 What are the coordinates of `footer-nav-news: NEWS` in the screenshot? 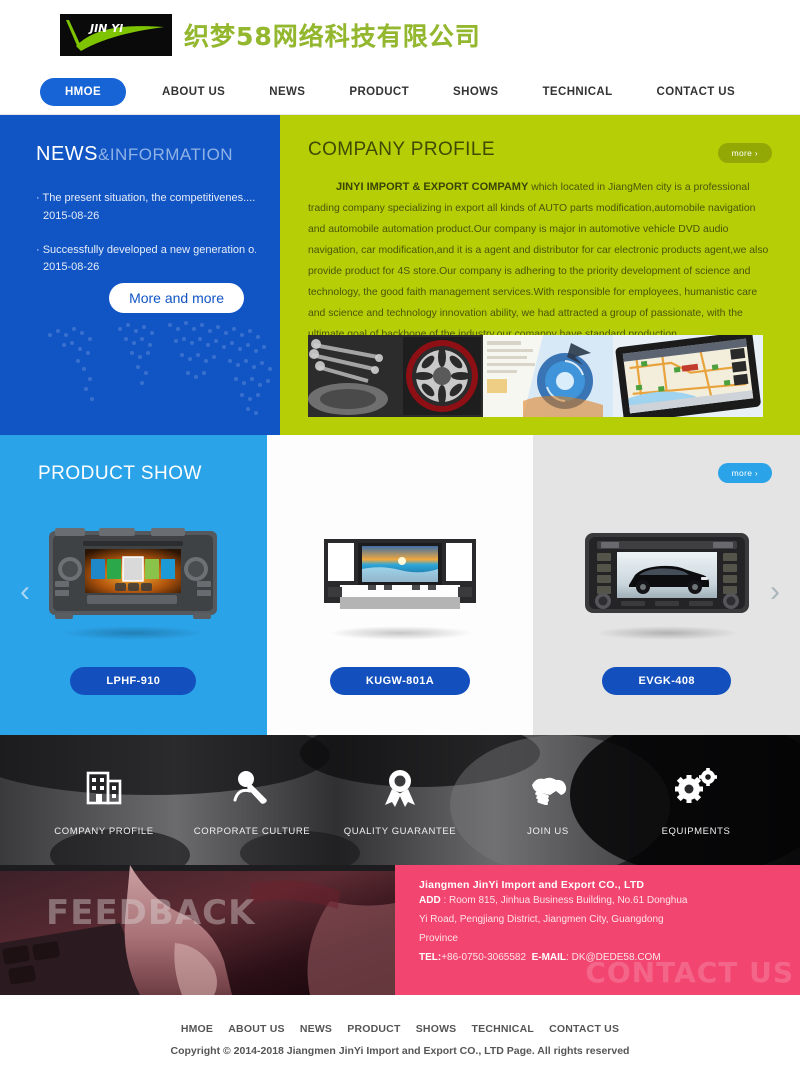 It's located at (316, 1029).